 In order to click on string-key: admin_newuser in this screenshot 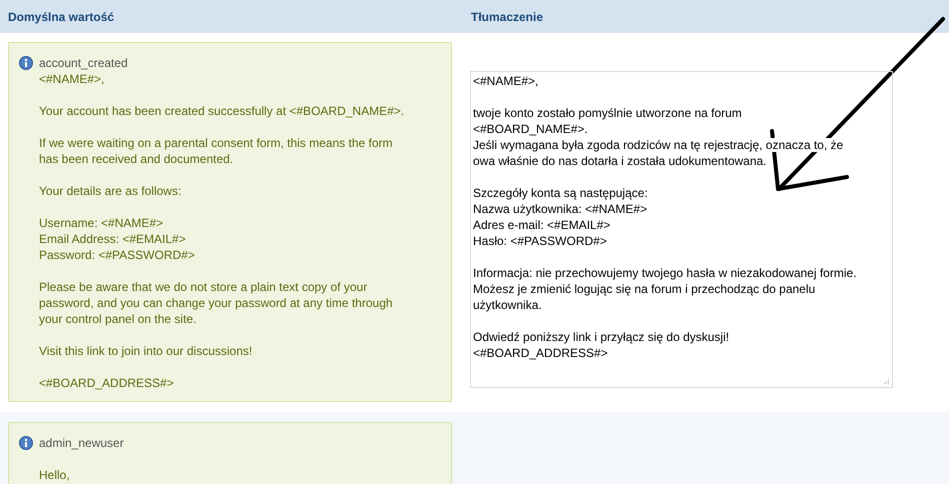, I will do `click(81, 443)`.